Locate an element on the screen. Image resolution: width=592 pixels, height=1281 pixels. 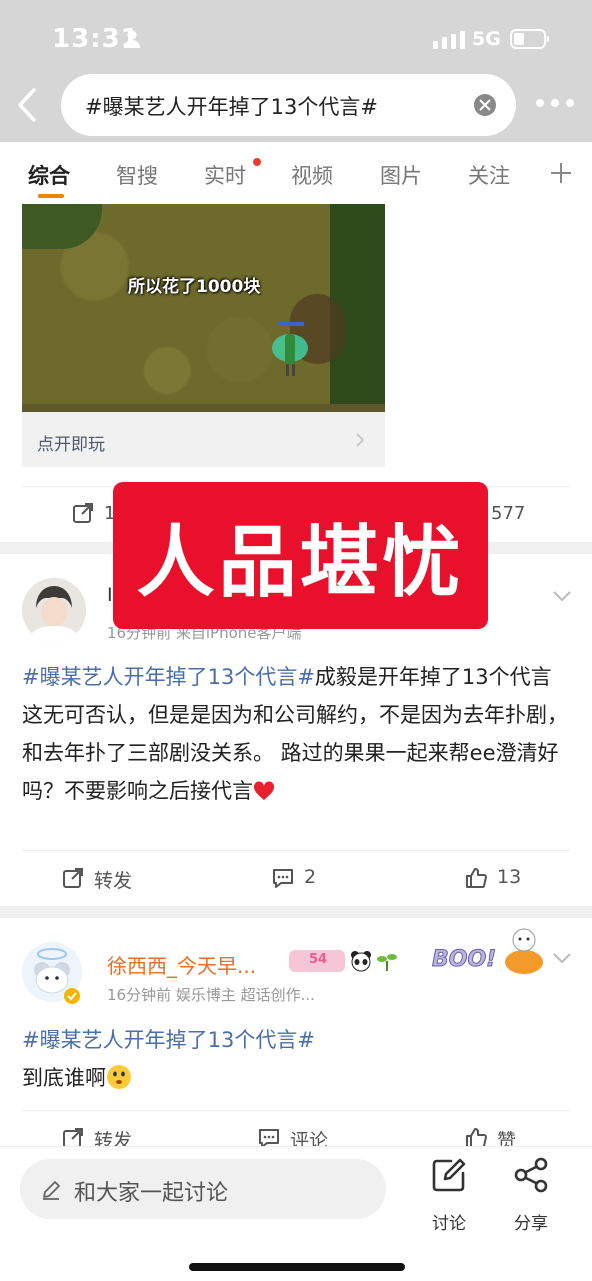
top-header: 13:31 5G #曝某艺人开年掉了13个代言# is located at coordinates (296, 71).